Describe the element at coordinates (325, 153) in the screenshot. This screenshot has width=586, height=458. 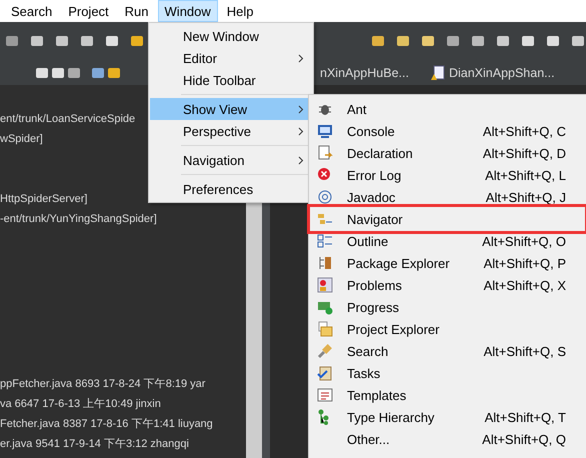
I see `document-arrow-icon` at that location.